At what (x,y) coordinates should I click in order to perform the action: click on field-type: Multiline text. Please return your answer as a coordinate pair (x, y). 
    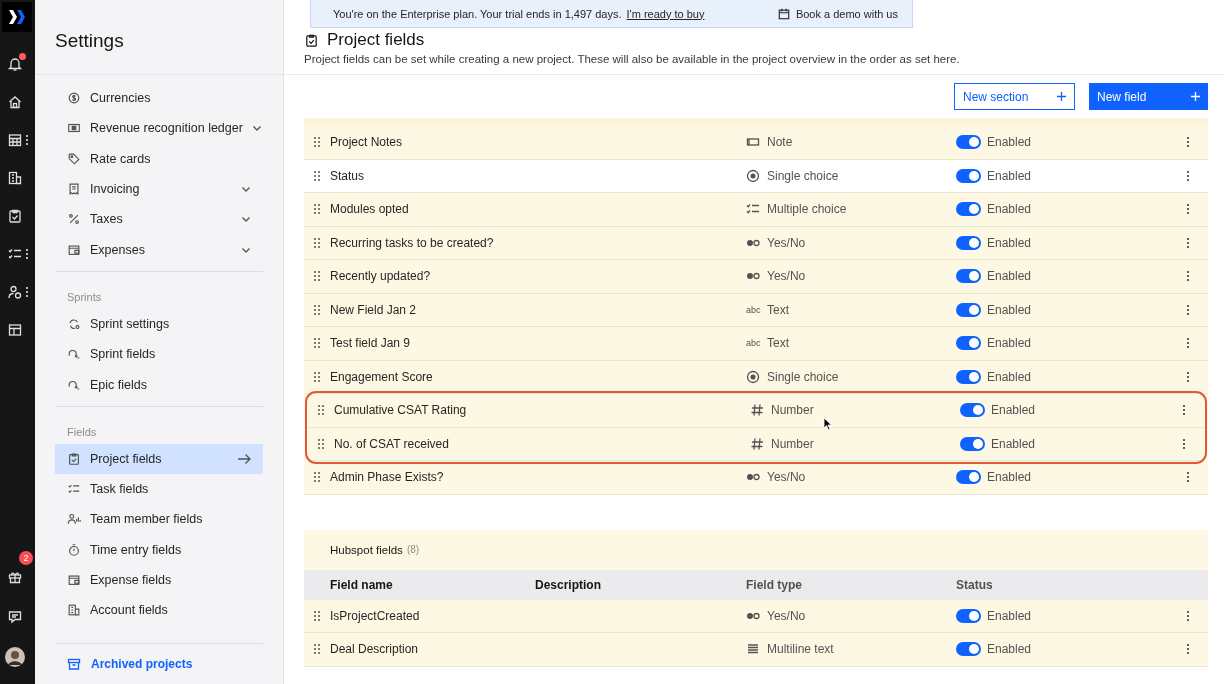
    Looking at the image, I should click on (800, 649).